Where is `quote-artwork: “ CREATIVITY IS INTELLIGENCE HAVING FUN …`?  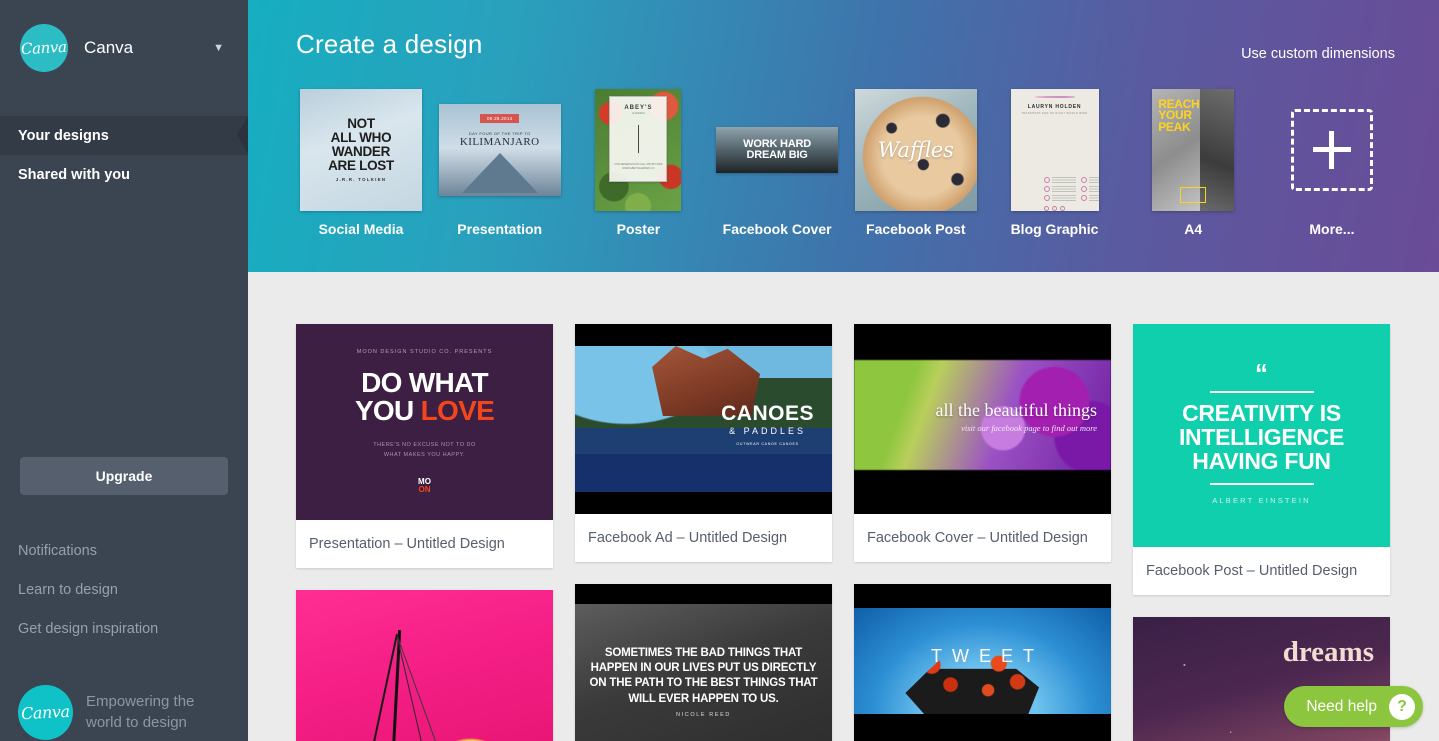 quote-artwork: “ CREATIVITY IS INTELLIGENCE HAVING FUN … is located at coordinates (1261, 435).